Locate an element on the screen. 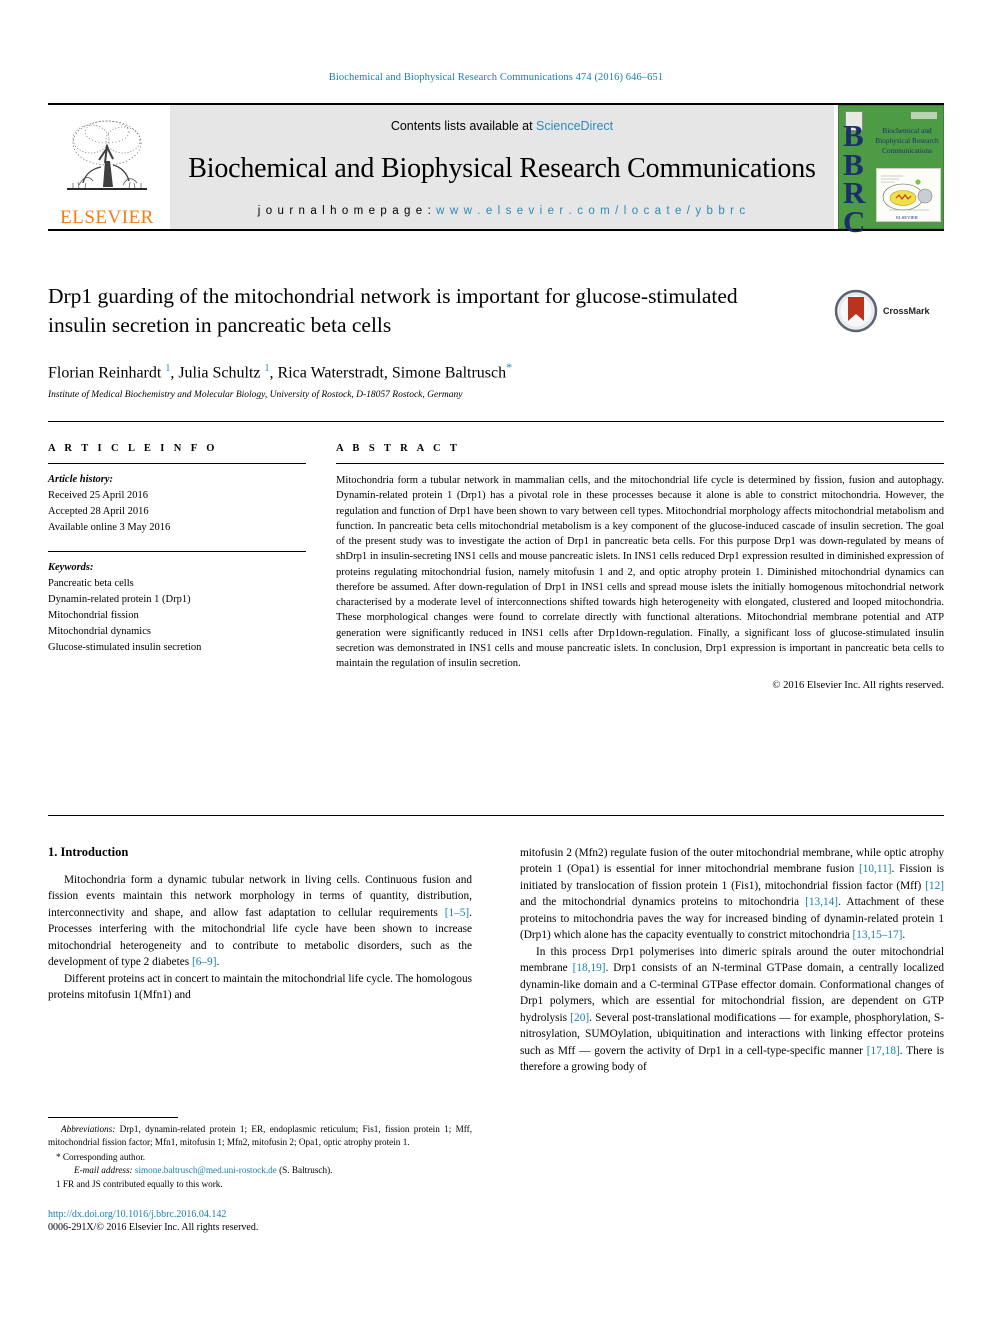 This screenshot has height=1323, width=992. corresponding-author-note: * Corresponding author. is located at coordinates (101, 1156).